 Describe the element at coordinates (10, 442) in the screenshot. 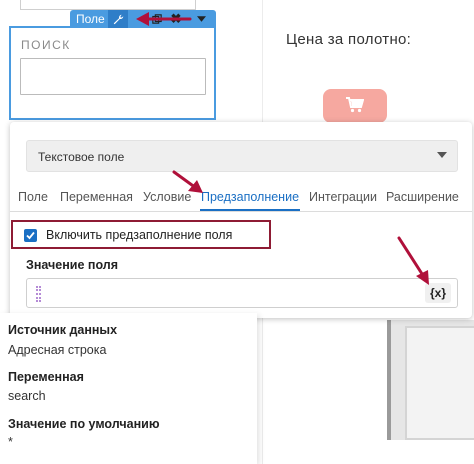

I see `default-value: *` at that location.